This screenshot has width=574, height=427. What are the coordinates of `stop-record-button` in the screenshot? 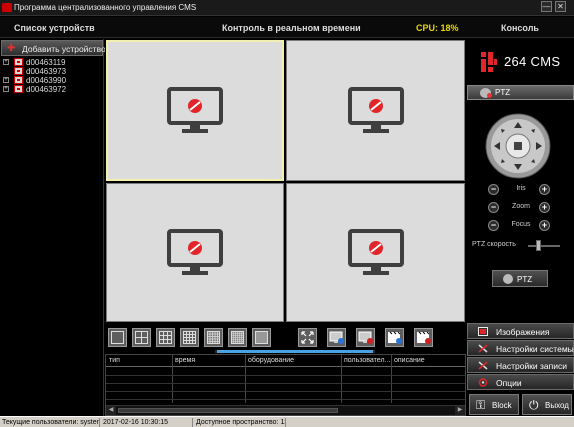 It's located at (365, 337).